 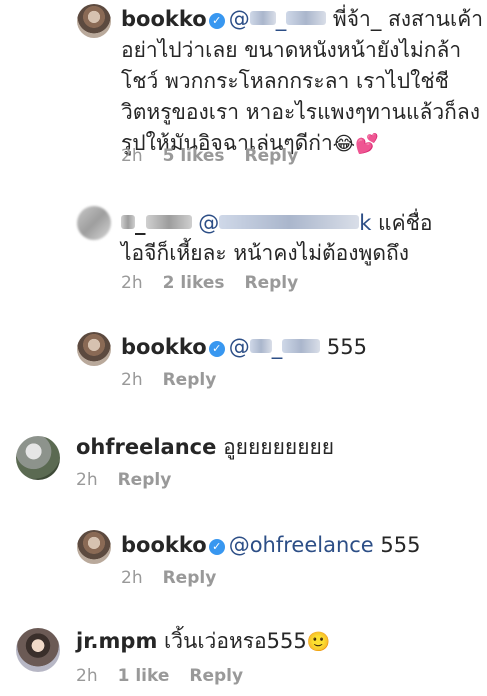 What do you see at coordinates (116, 641) in the screenshot?
I see `username: jr.mpm` at bounding box center [116, 641].